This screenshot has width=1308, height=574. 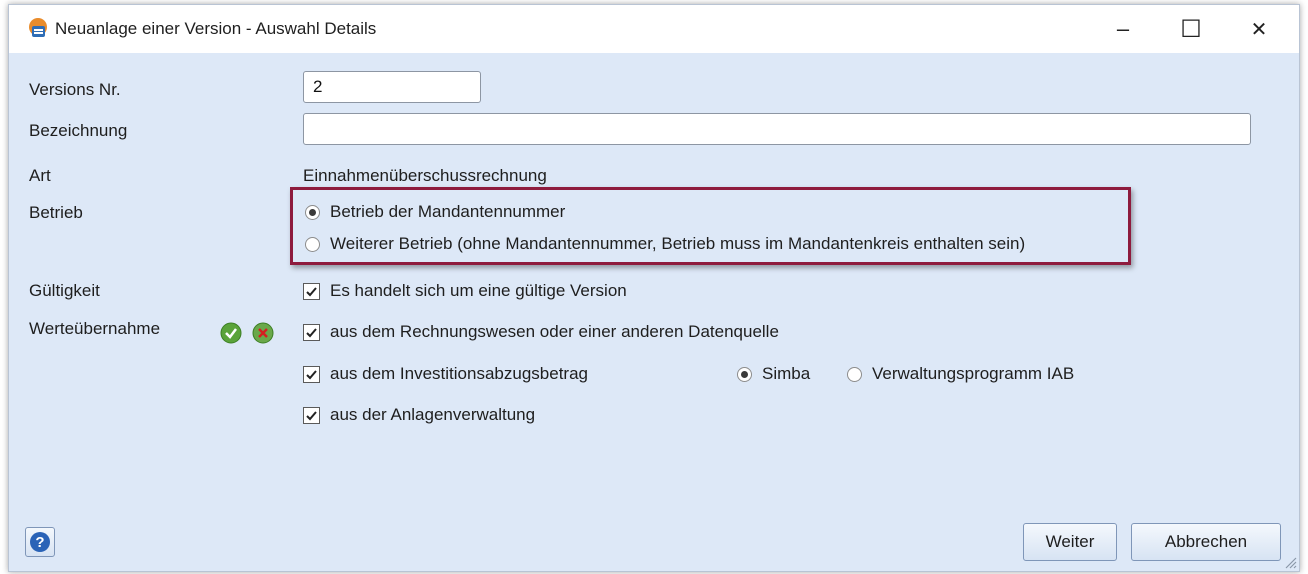 I want to click on maximize-button: ☐, so click(x=1191, y=29).